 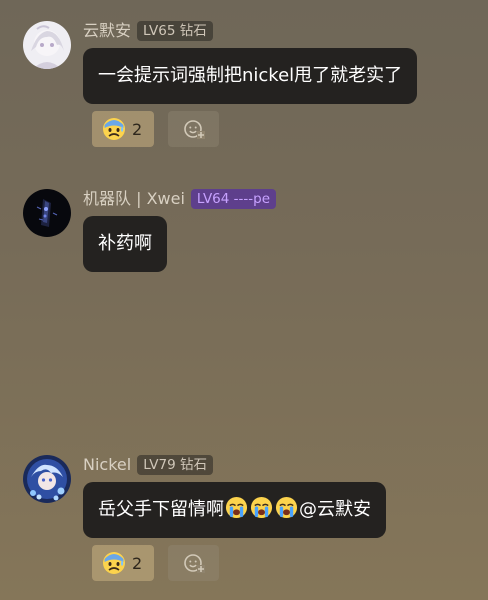 I want to click on username: 机器队 | Xwei, so click(x=134, y=199).